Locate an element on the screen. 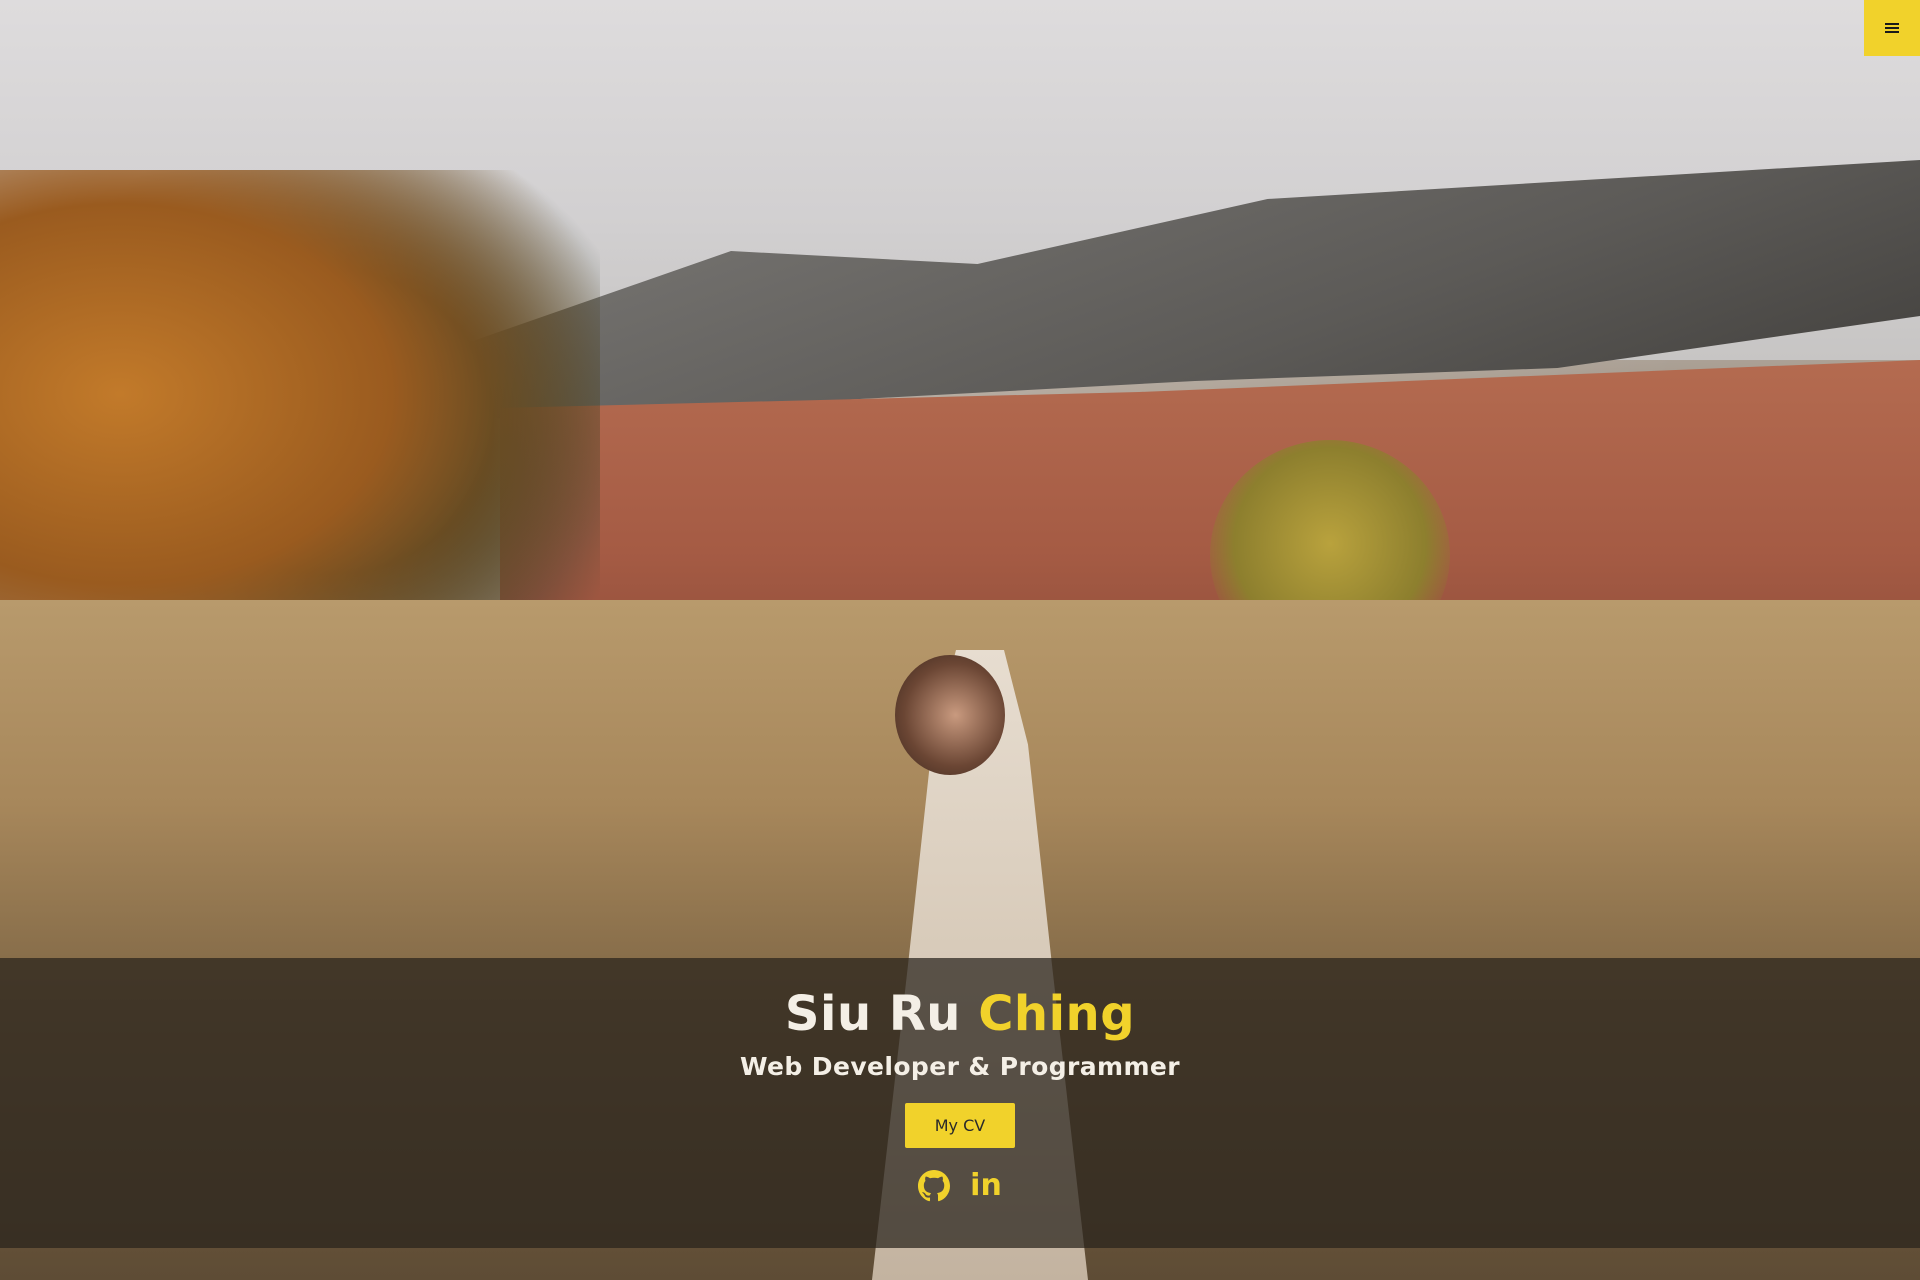 Image resolution: width=1920 pixels, height=1280 pixels. tagline: Web Developer & Programmer is located at coordinates (960, 1066).